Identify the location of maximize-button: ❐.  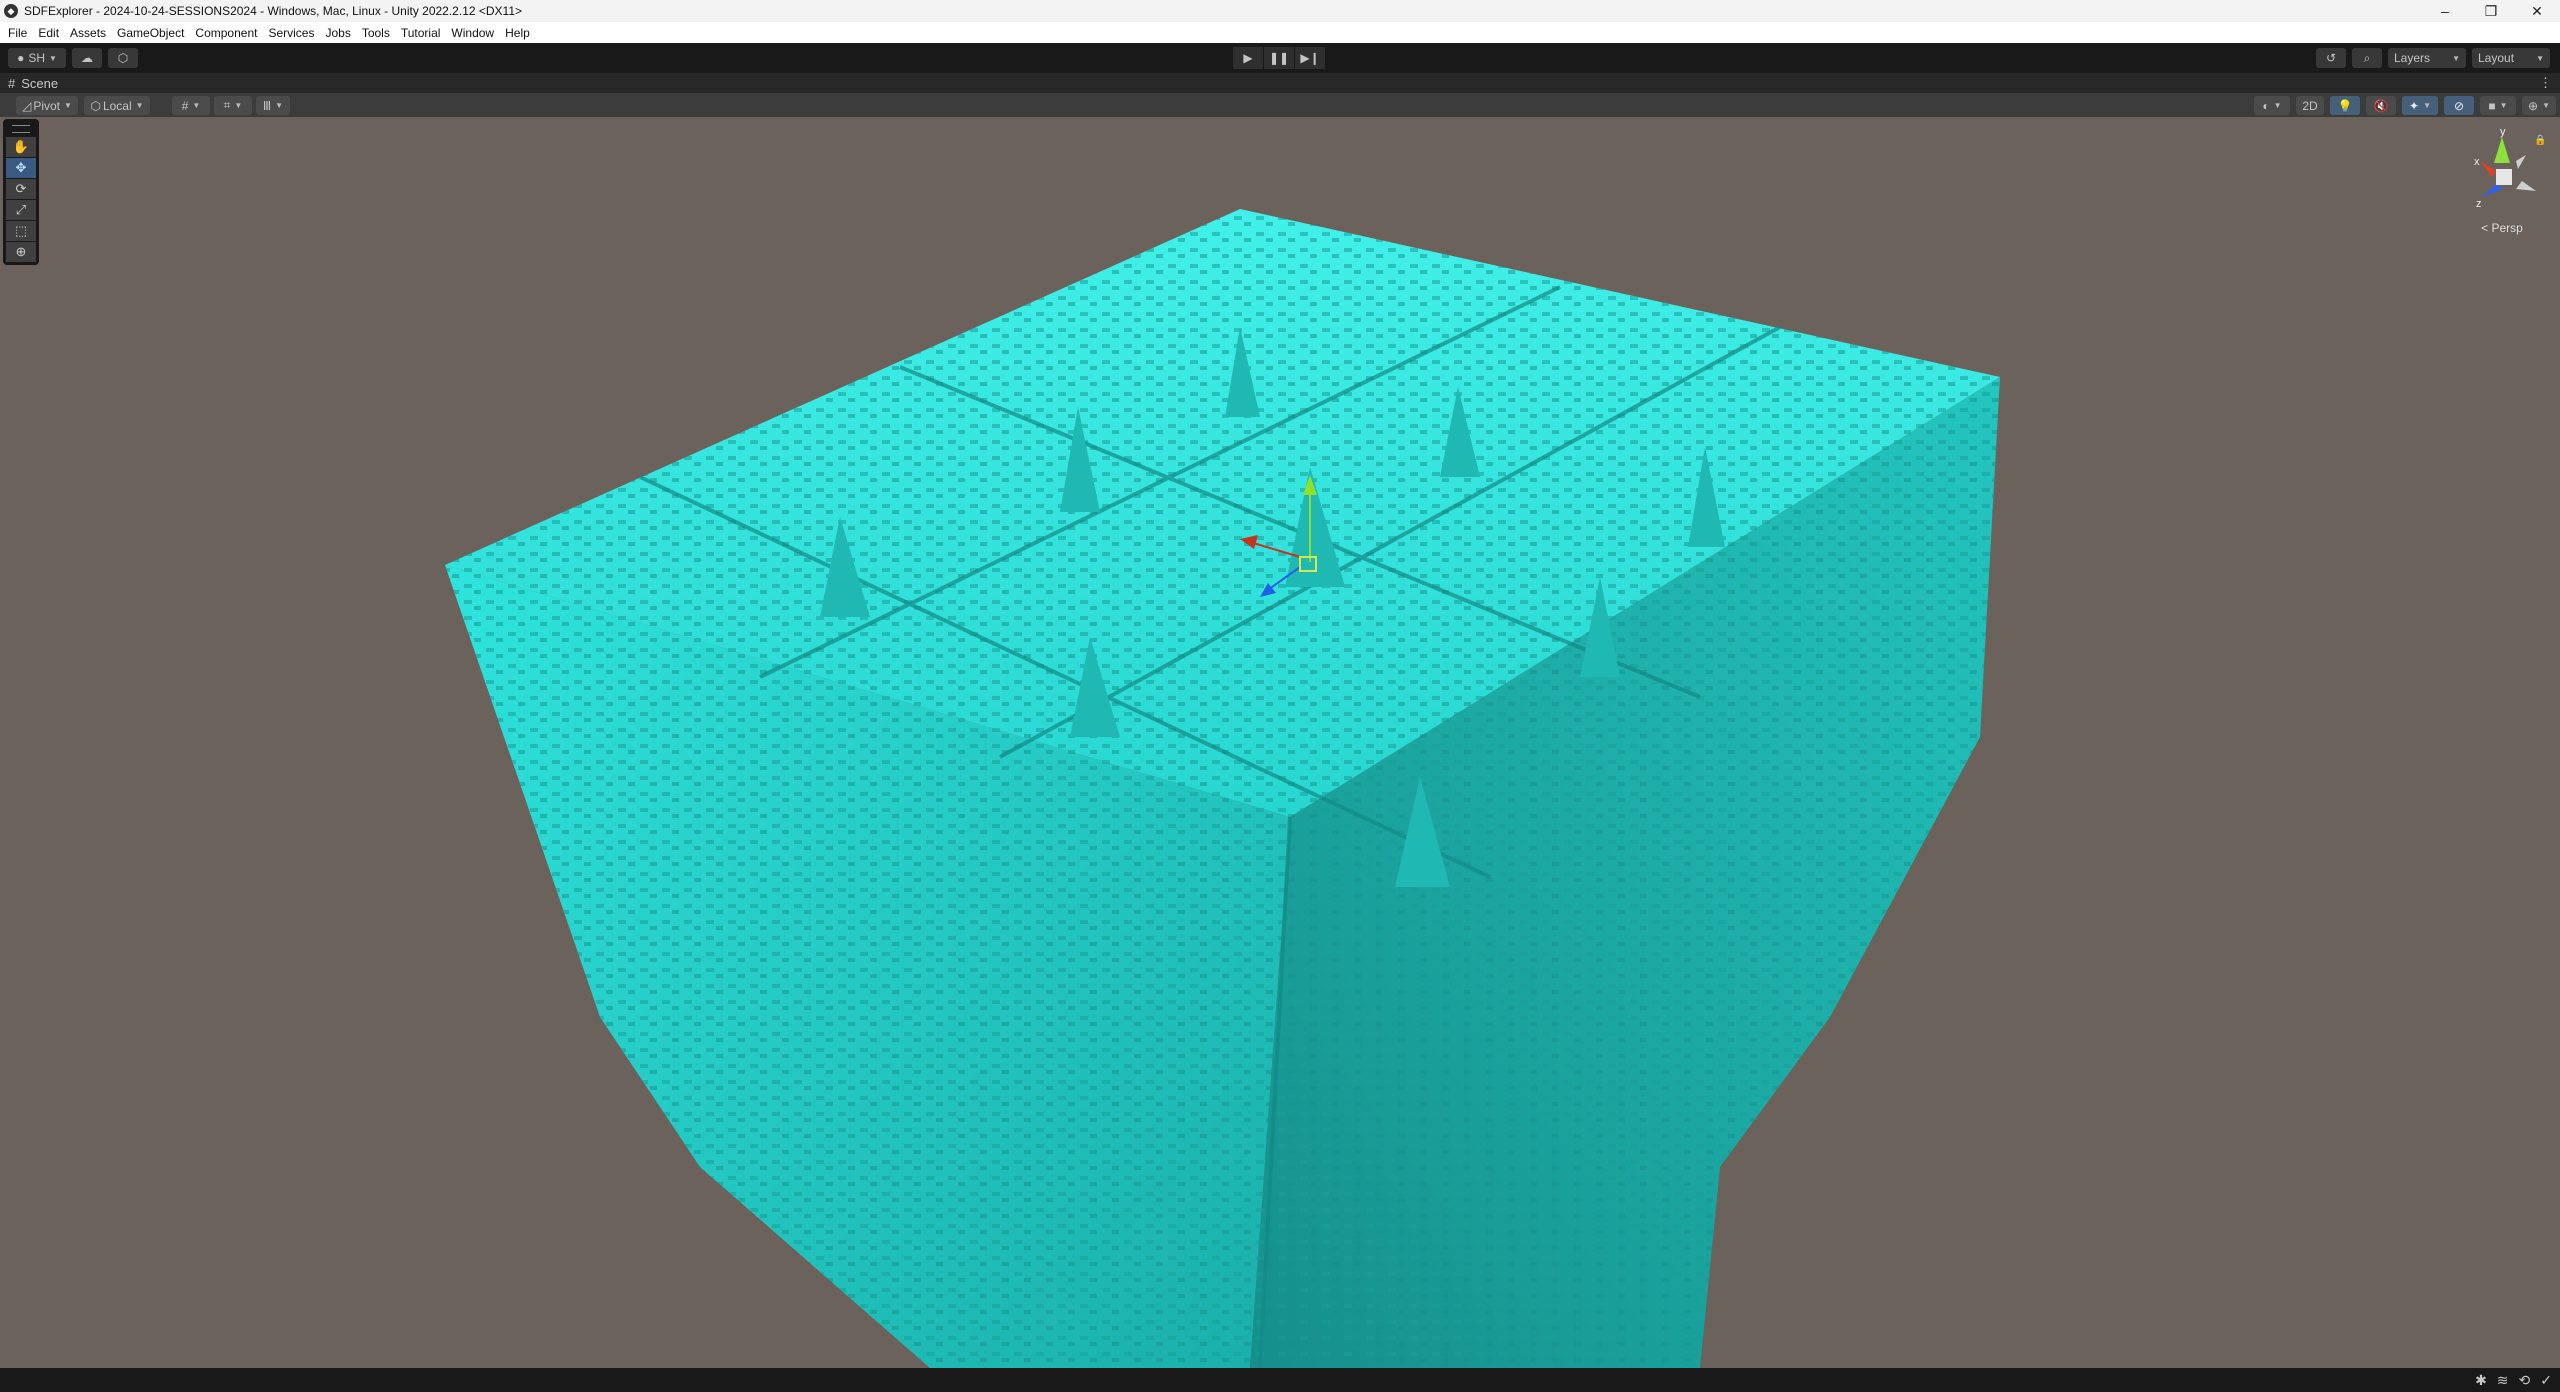
(2491, 11).